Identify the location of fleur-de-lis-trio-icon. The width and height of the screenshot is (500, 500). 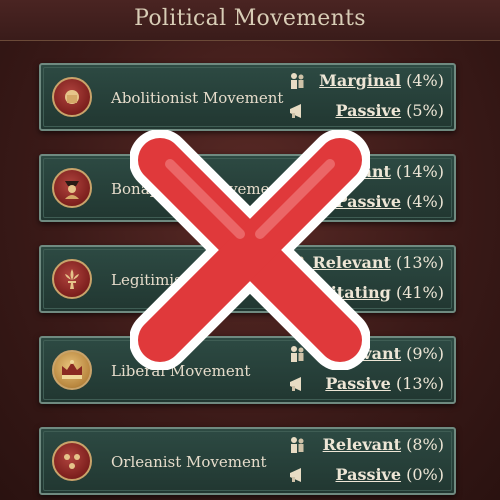
(72, 461).